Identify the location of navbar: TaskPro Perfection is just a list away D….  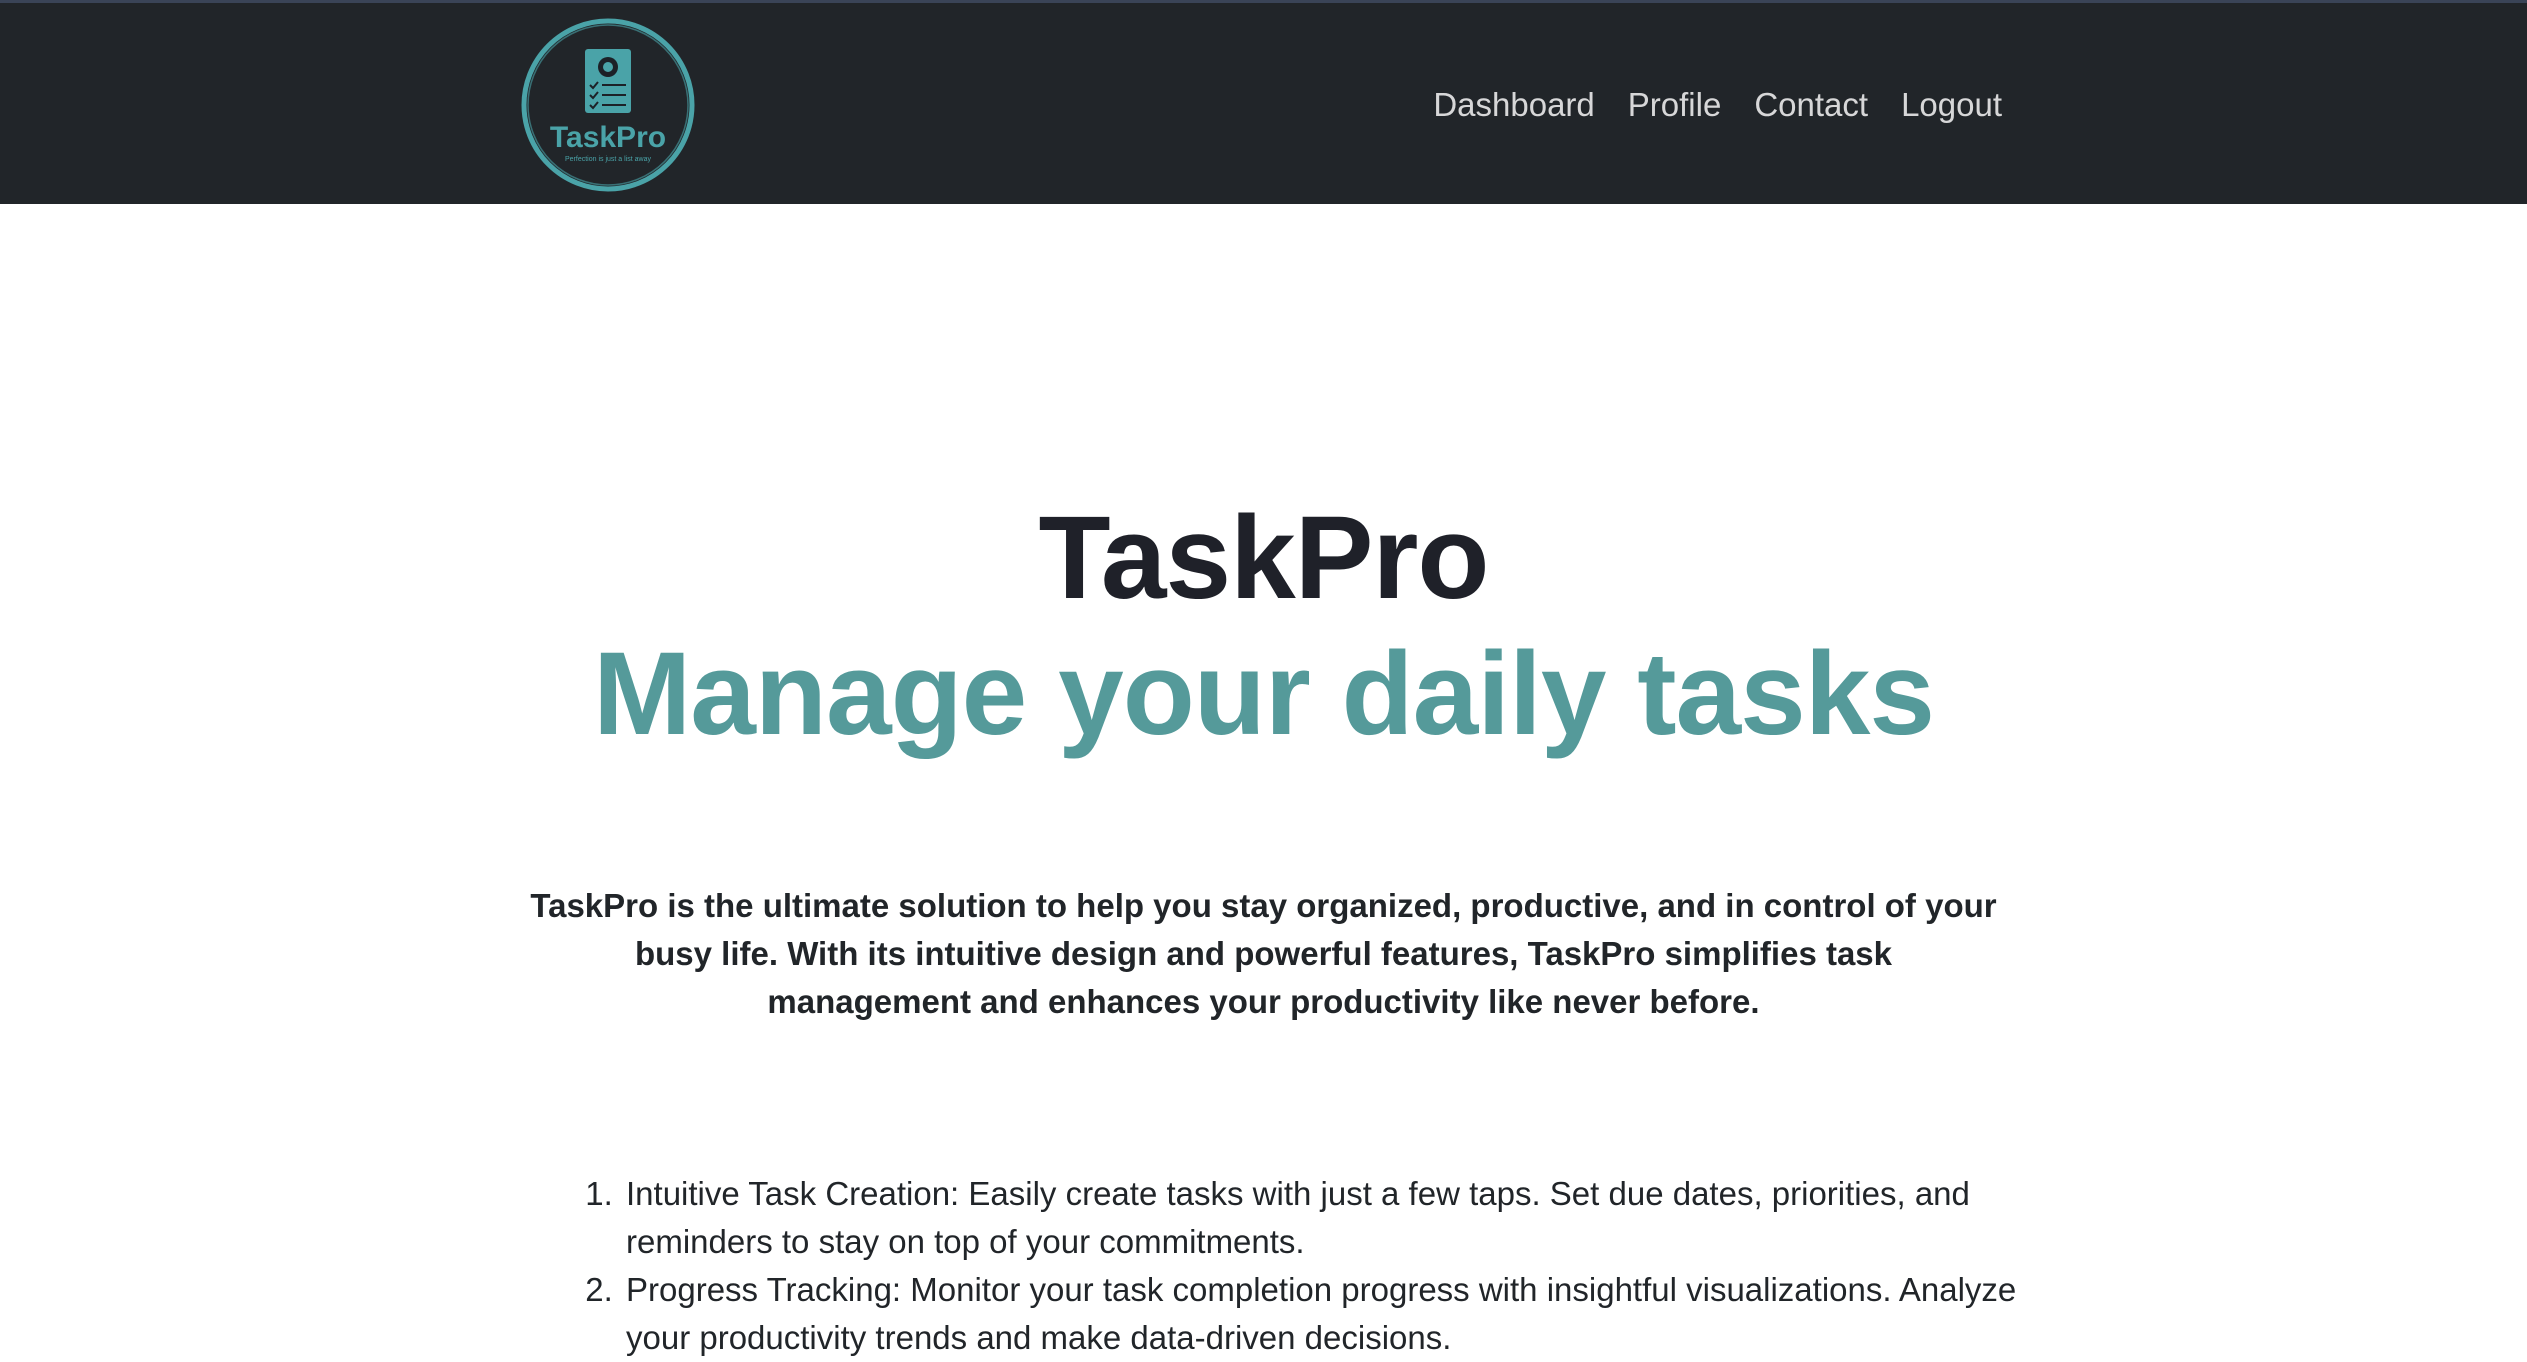
(1263, 102).